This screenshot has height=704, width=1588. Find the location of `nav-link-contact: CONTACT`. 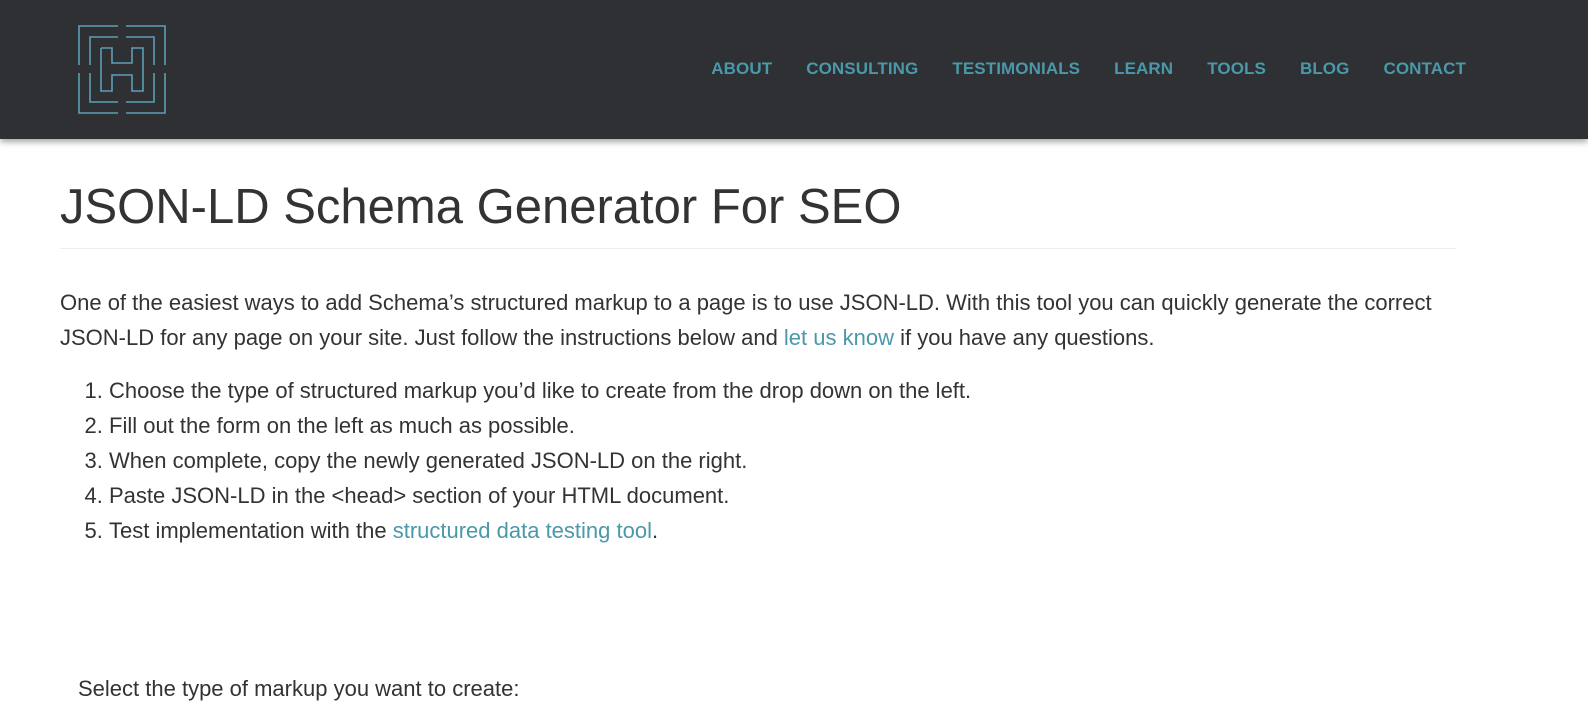

nav-link-contact: CONTACT is located at coordinates (1424, 69).